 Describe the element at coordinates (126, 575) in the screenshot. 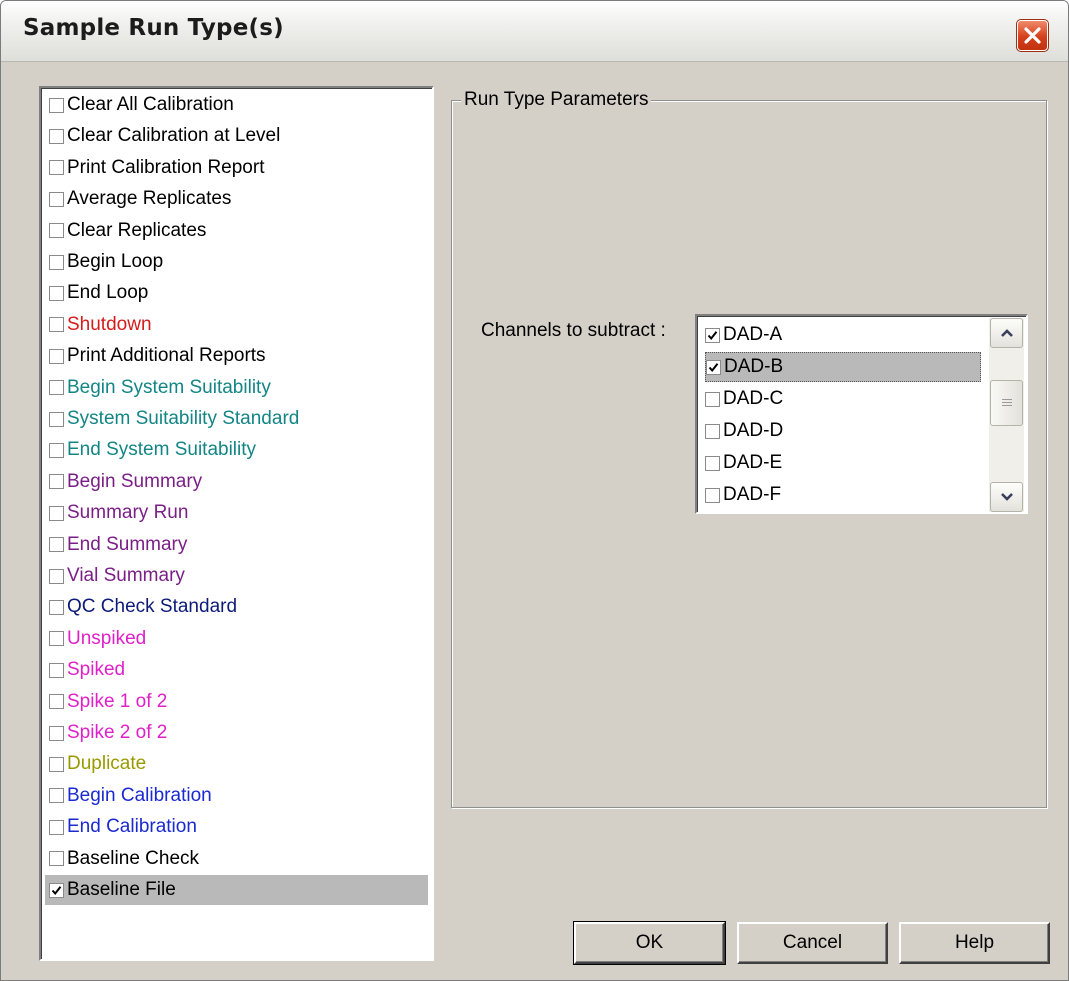

I see `run-type-label: Vial Summary` at that location.